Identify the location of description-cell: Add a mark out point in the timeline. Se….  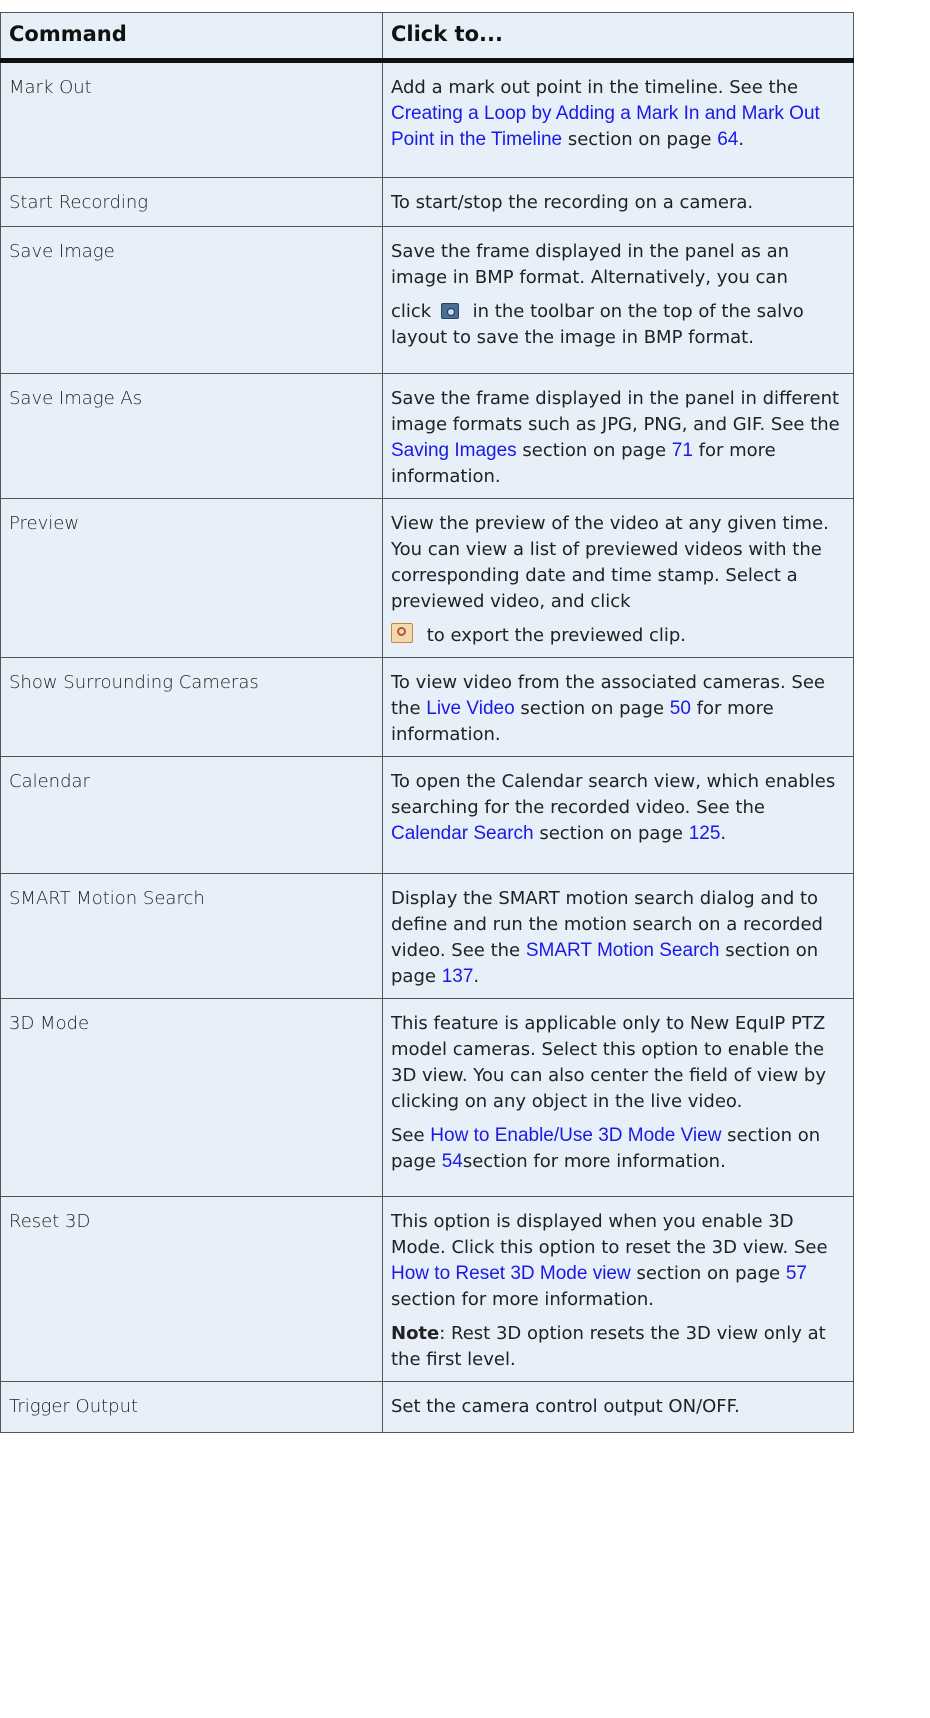
(618, 119).